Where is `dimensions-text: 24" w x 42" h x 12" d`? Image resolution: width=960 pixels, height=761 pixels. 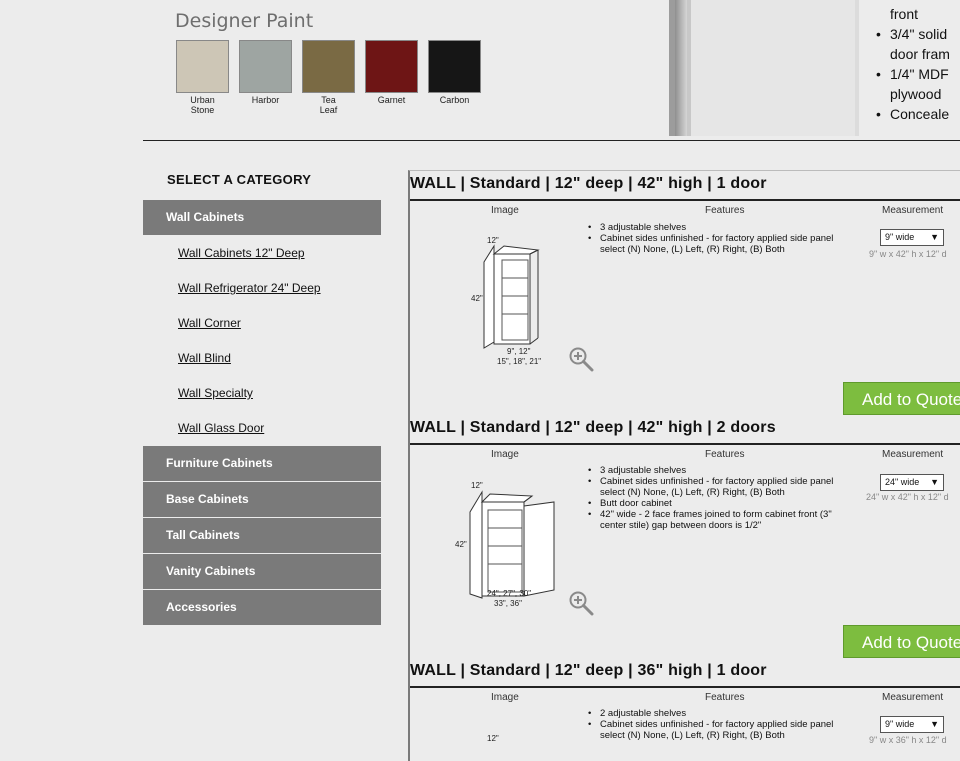
dimensions-text: 24" w x 42" h x 12" d is located at coordinates (907, 497).